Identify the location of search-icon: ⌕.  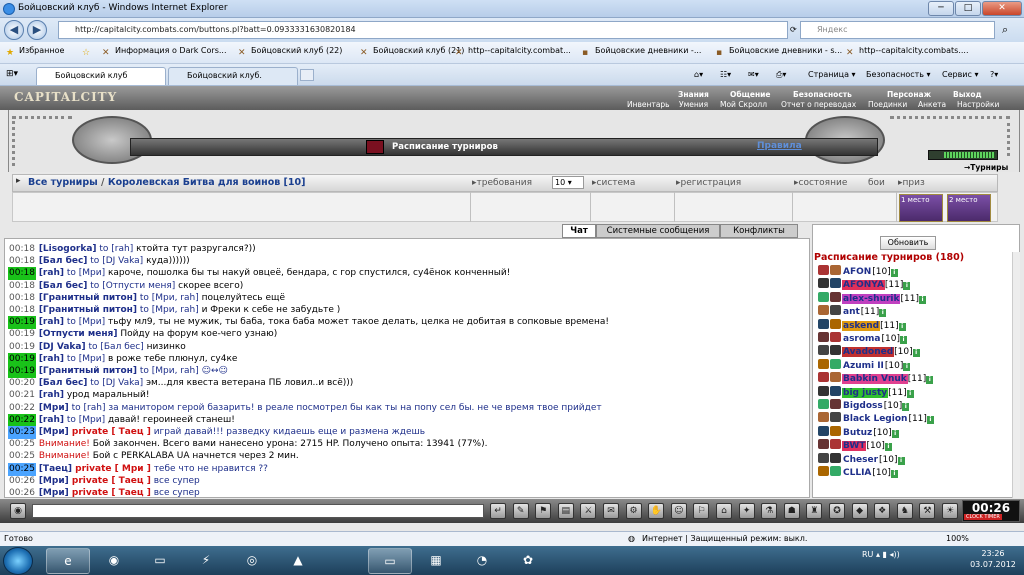
(1005, 30).